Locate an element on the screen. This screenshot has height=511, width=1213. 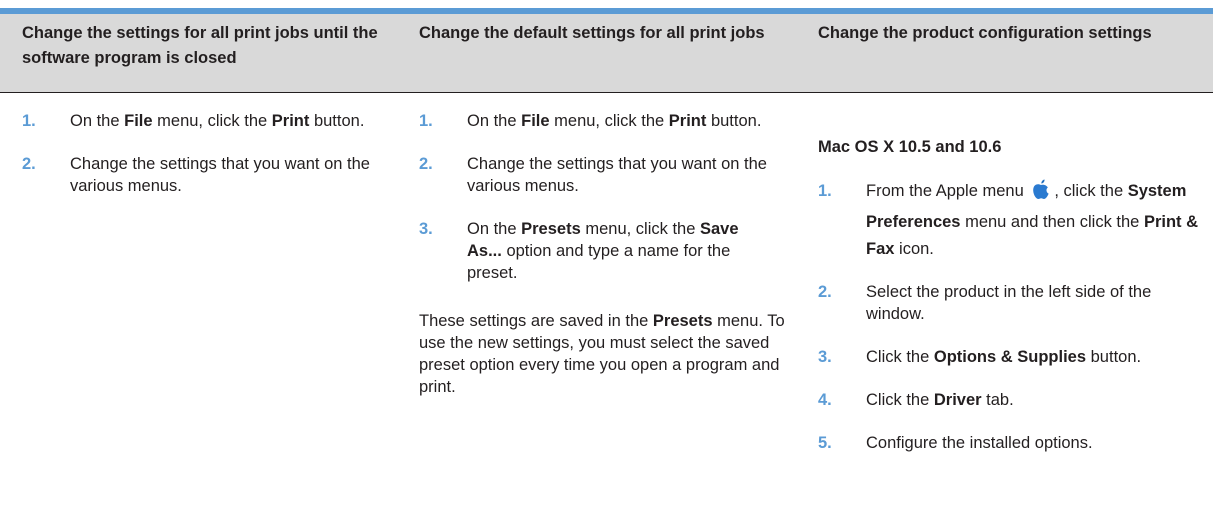
list-item: 3. Click the Options & Supplies button. is located at coordinates (980, 357).